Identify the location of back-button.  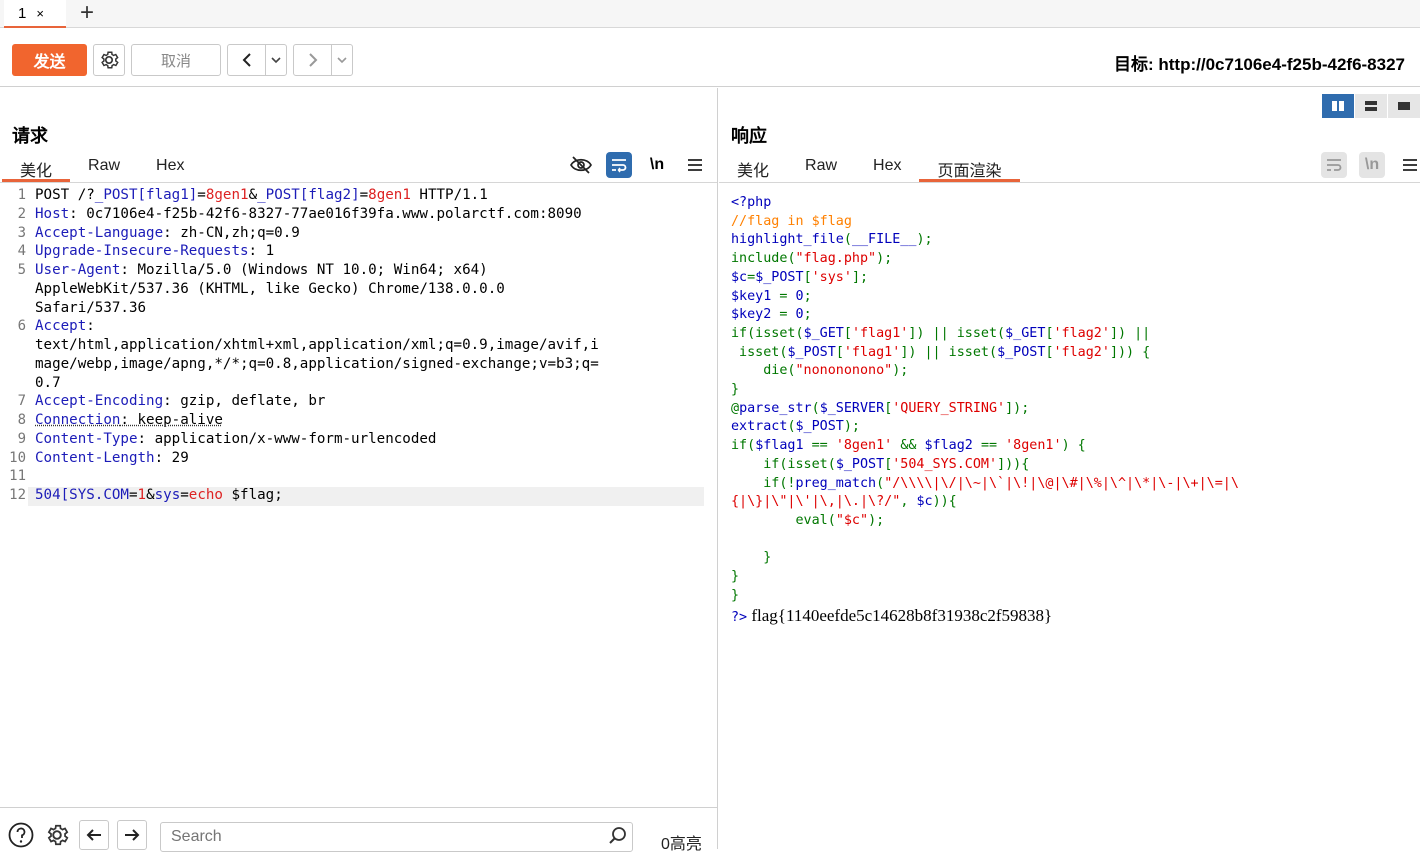
(247, 60).